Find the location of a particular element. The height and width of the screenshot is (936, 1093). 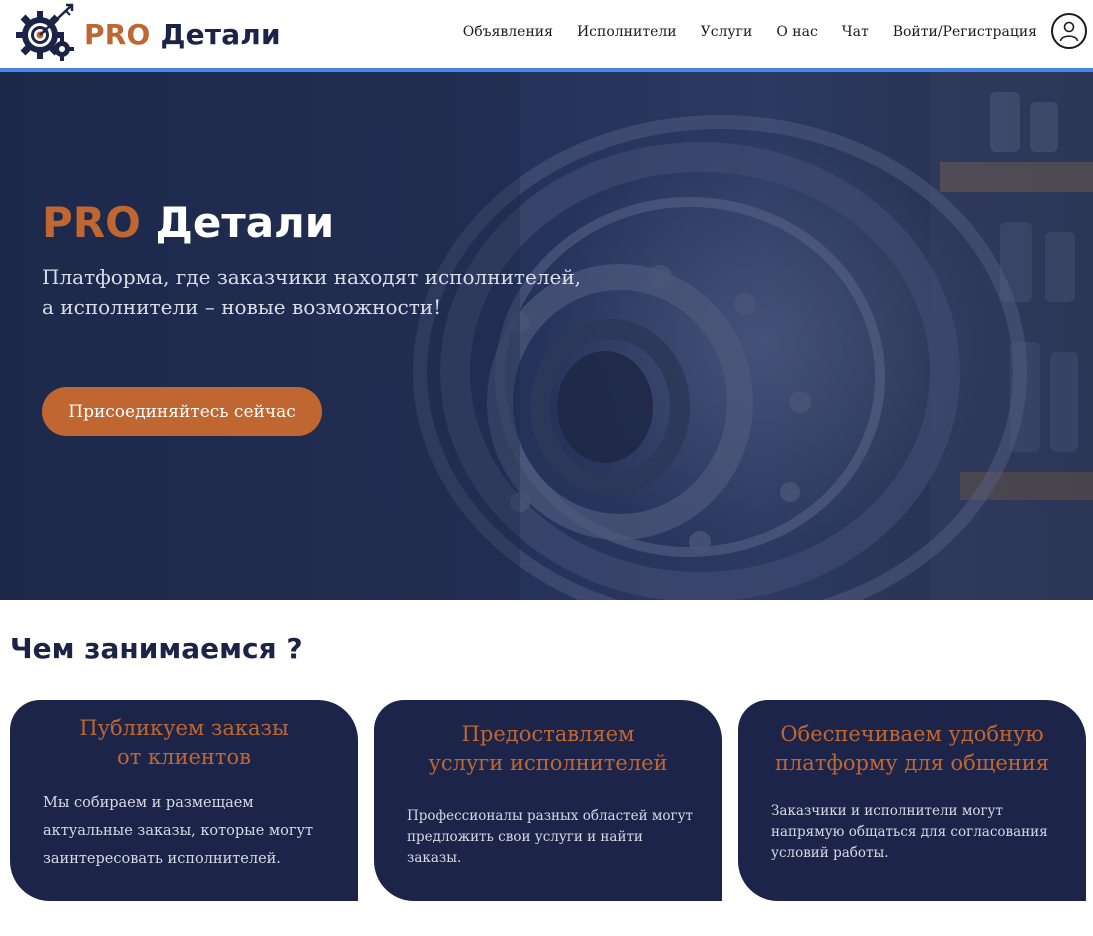

site-logo: PRO Детали is located at coordinates (145, 34).